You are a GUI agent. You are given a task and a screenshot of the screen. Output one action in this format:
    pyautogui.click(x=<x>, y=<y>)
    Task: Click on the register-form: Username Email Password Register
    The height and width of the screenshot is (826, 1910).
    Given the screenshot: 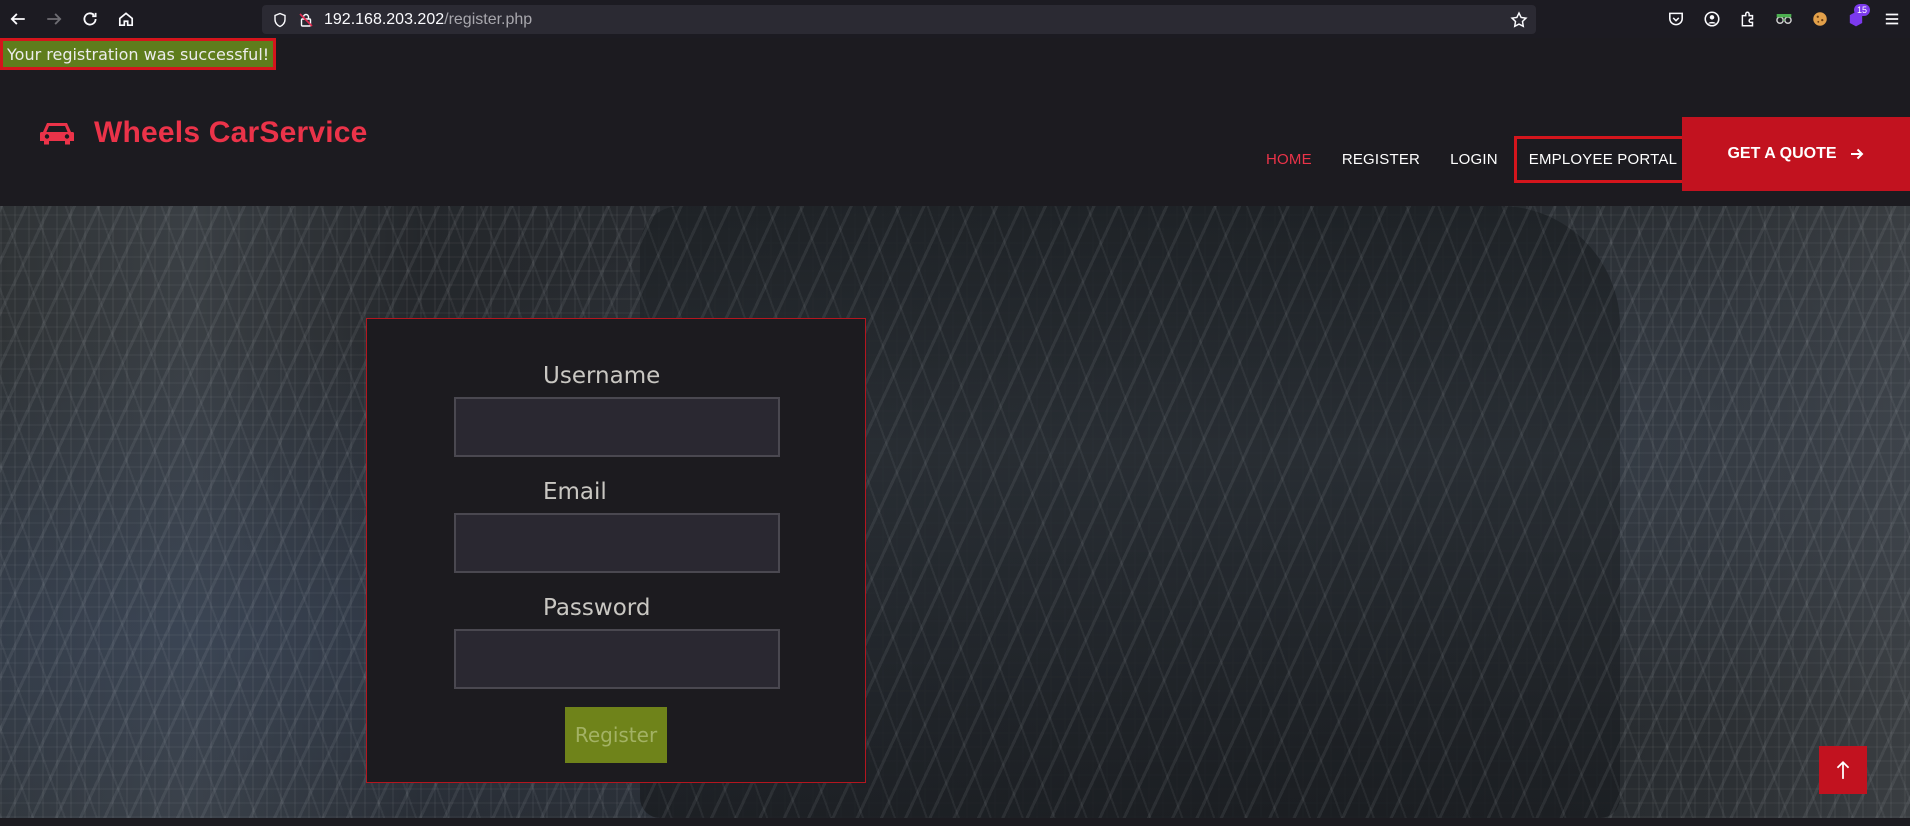 What is the action you would take?
    pyautogui.click(x=616, y=550)
    